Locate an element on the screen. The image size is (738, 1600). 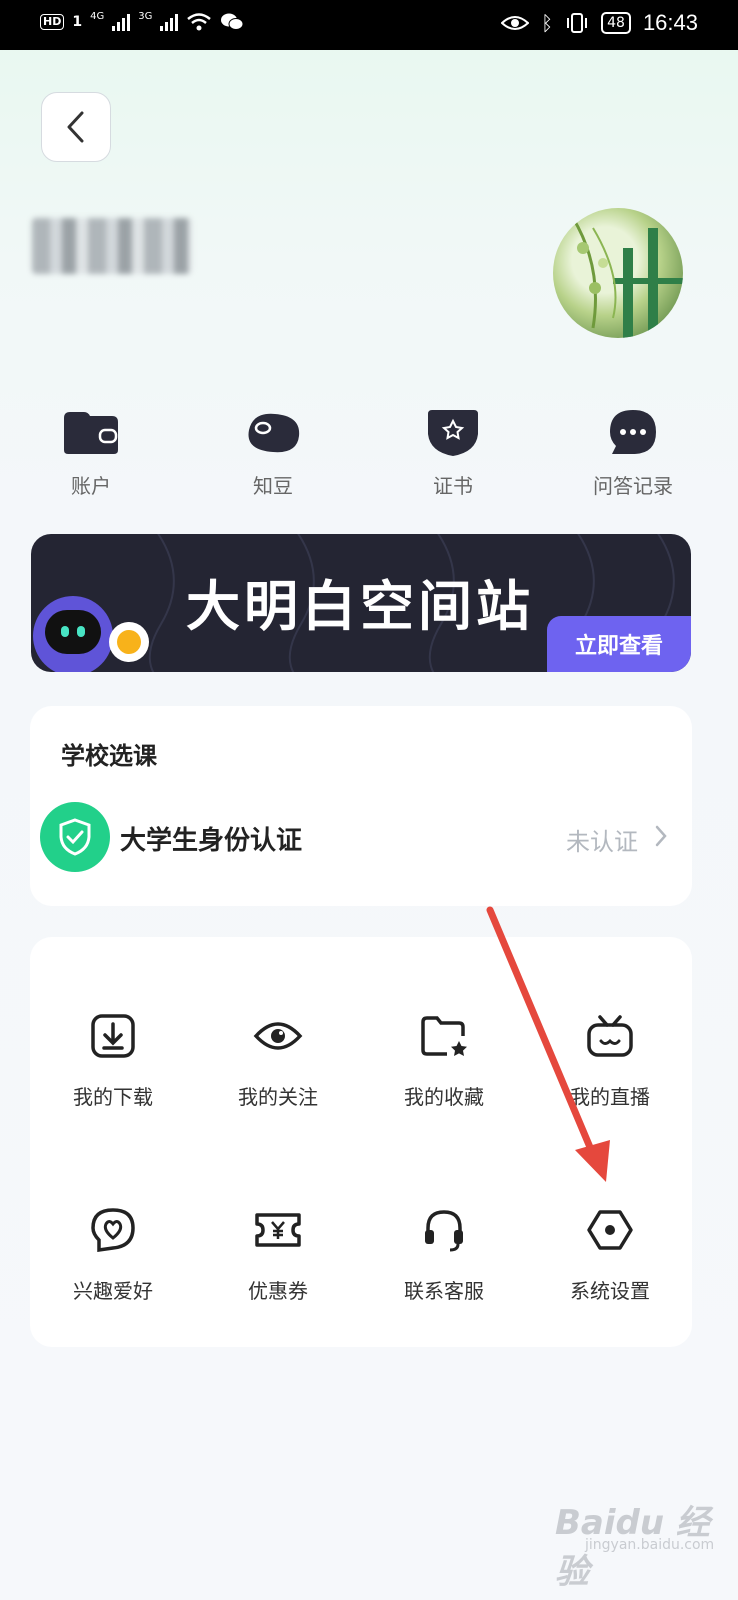
clock: 16:43 is located at coordinates (670, 22).